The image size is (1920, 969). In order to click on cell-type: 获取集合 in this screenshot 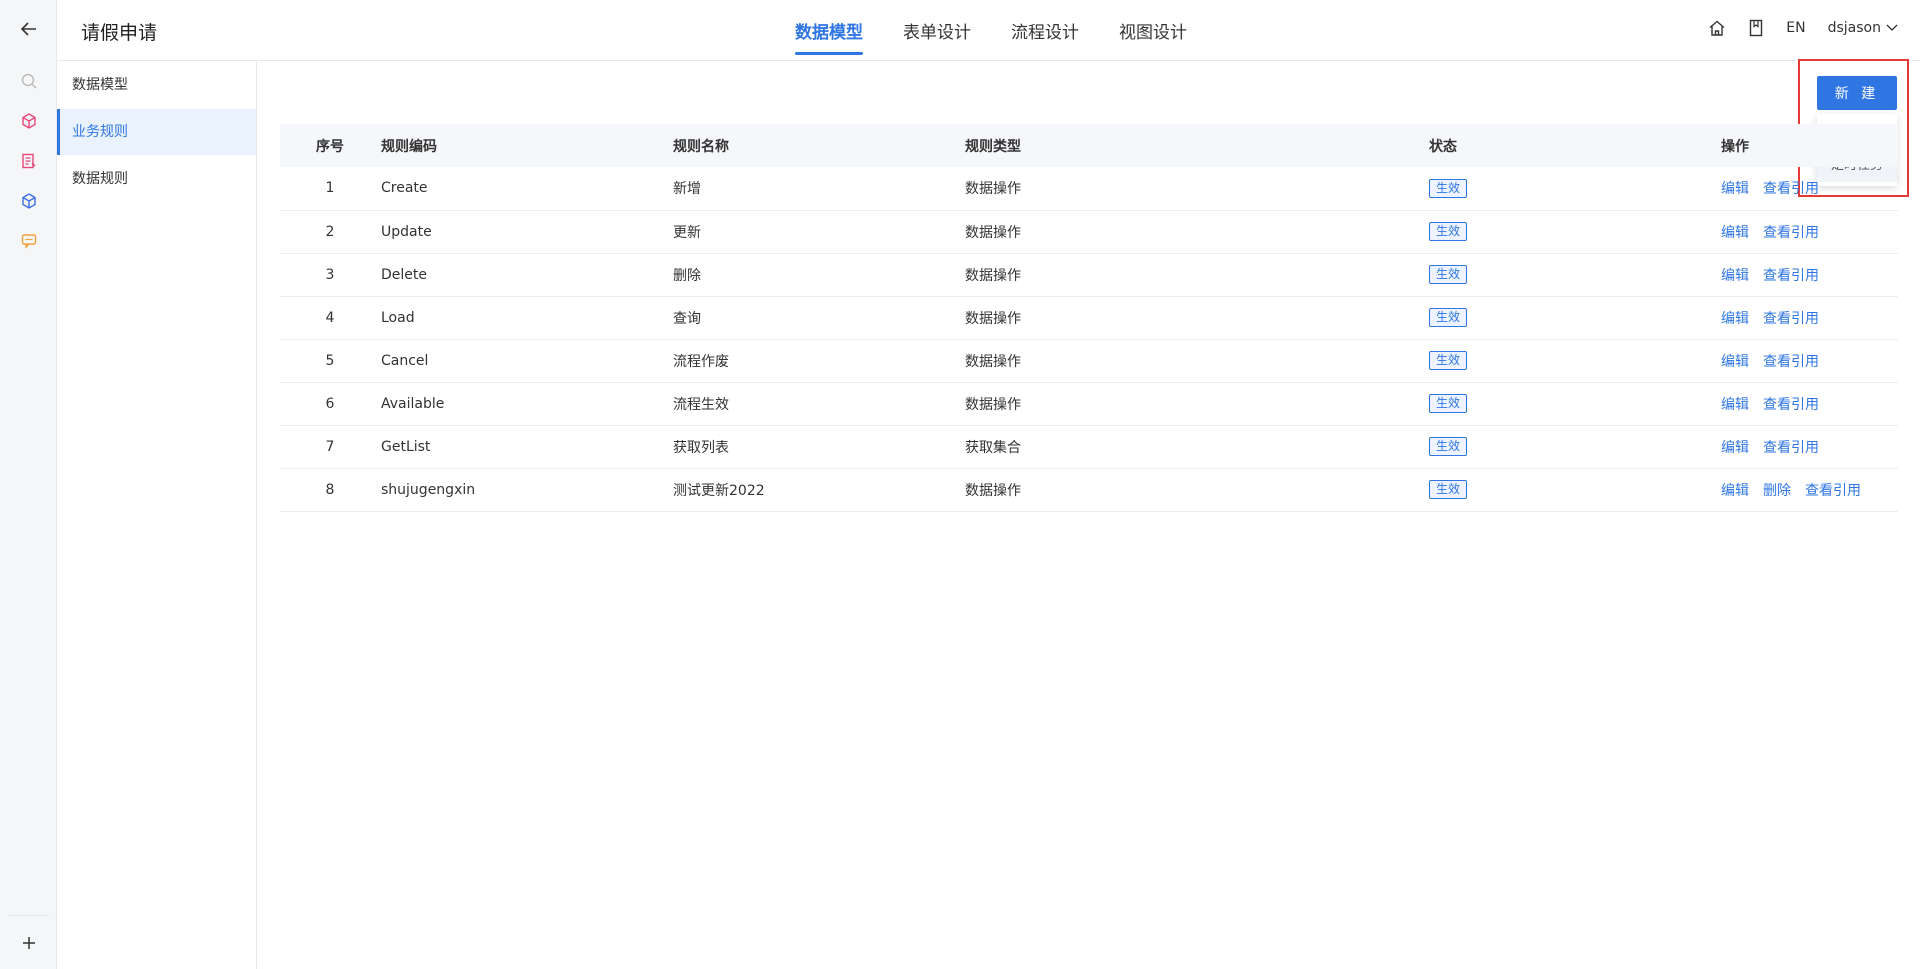, I will do `click(993, 447)`.